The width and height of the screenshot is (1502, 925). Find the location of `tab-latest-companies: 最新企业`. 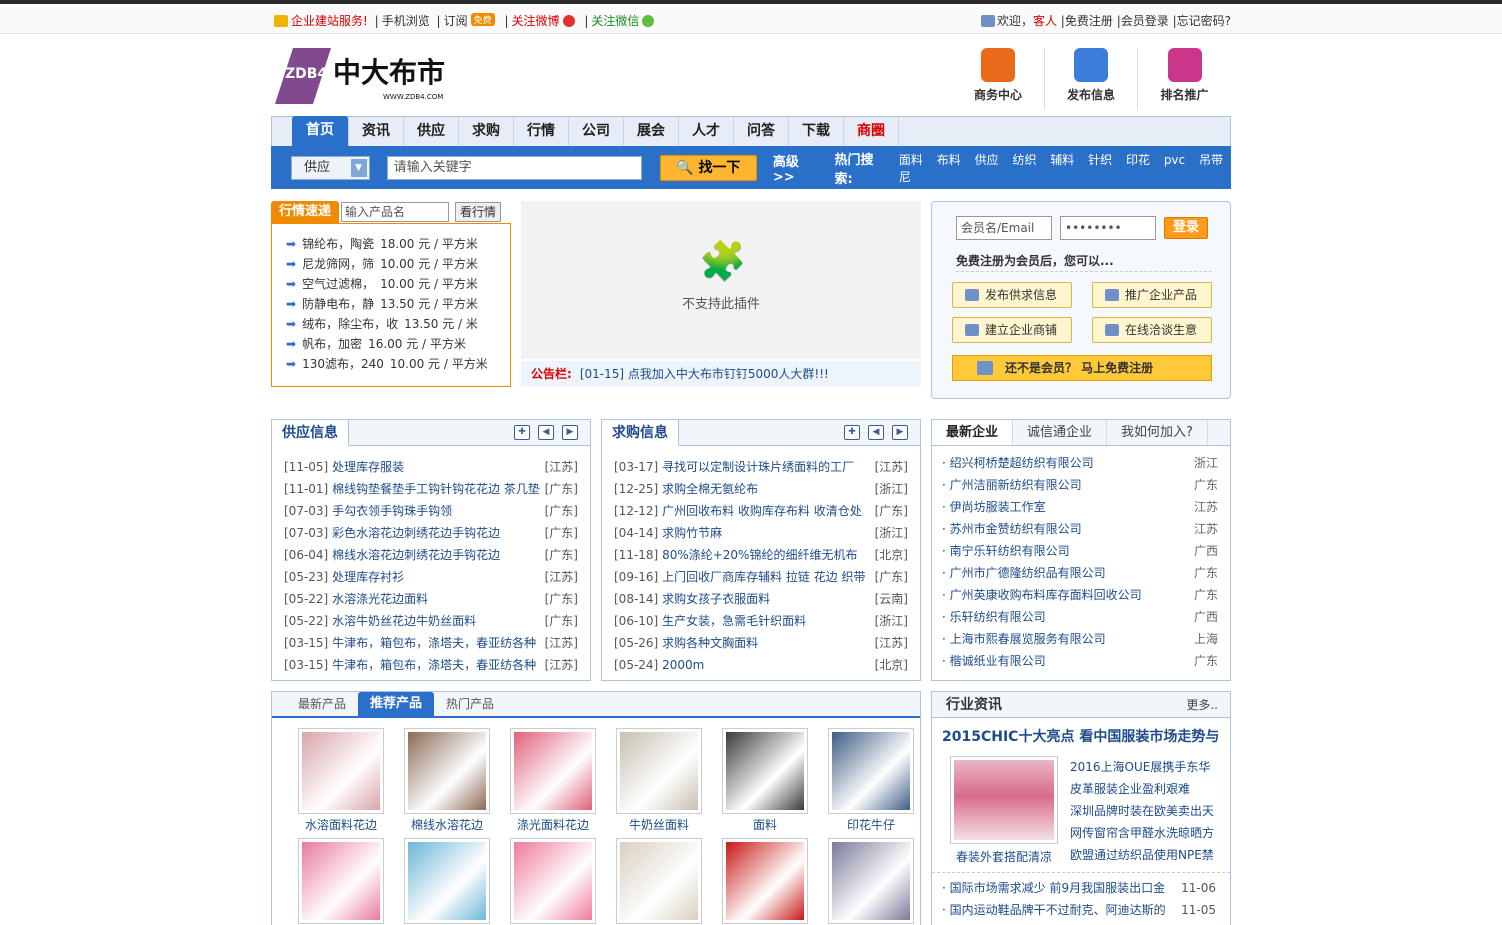

tab-latest-companies: 最新企业 is located at coordinates (973, 432).